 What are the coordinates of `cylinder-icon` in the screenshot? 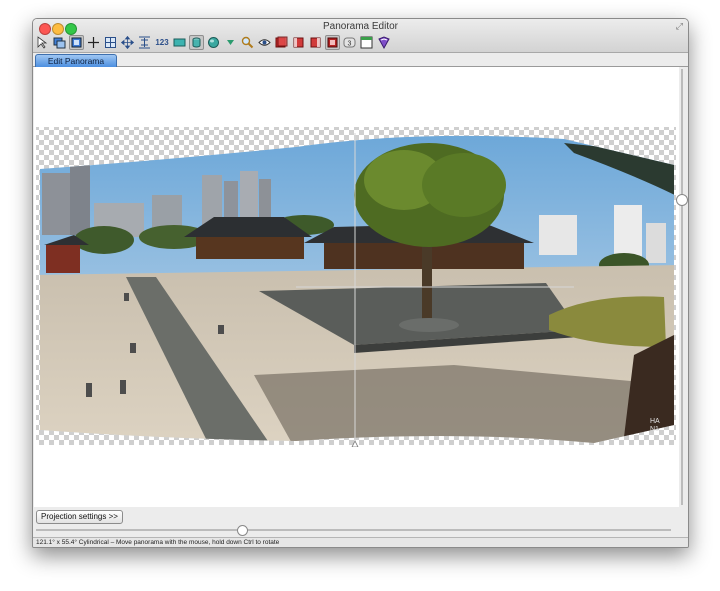 It's located at (196, 42).